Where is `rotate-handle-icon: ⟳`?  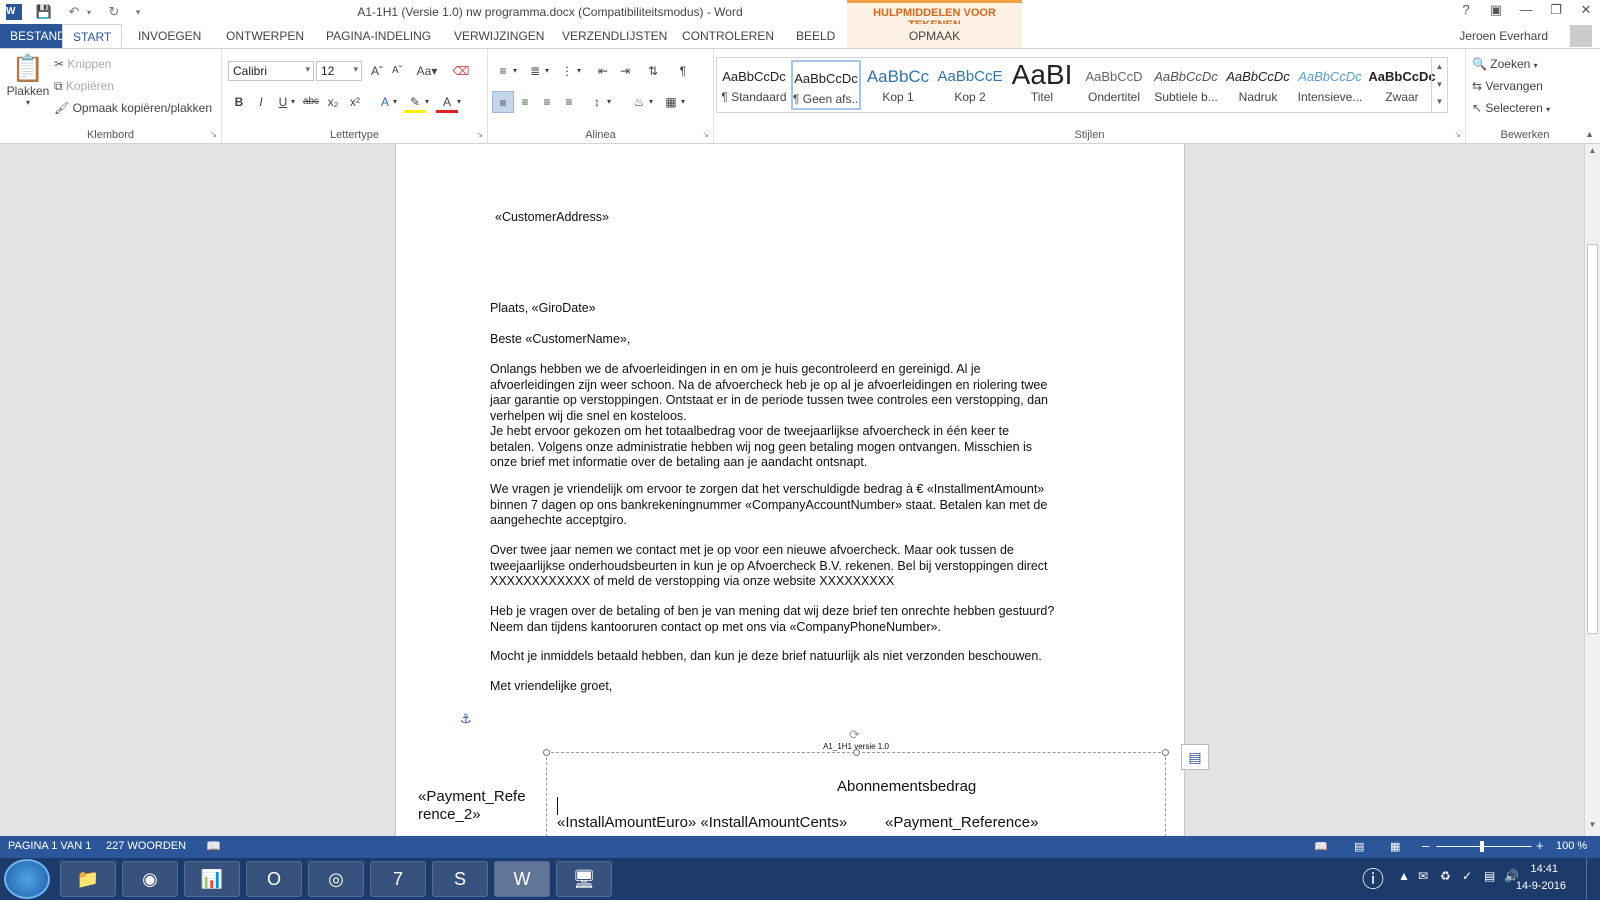 rotate-handle-icon: ⟳ is located at coordinates (854, 735).